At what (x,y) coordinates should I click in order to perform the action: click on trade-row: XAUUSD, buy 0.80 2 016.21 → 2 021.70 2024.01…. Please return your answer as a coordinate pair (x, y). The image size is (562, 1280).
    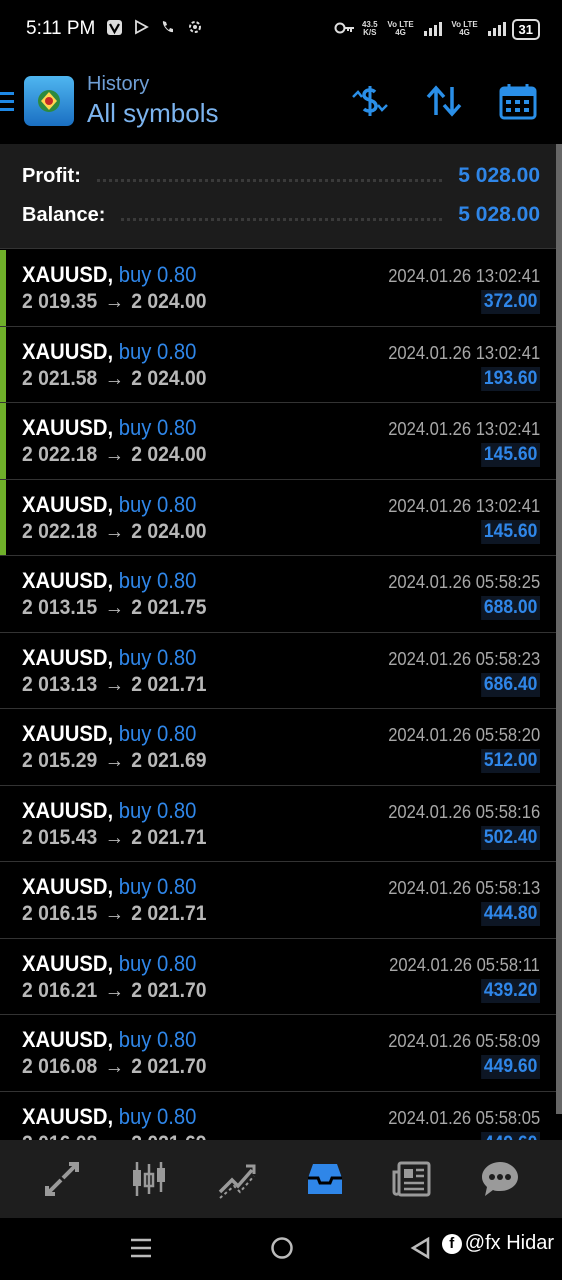
    Looking at the image, I should click on (278, 977).